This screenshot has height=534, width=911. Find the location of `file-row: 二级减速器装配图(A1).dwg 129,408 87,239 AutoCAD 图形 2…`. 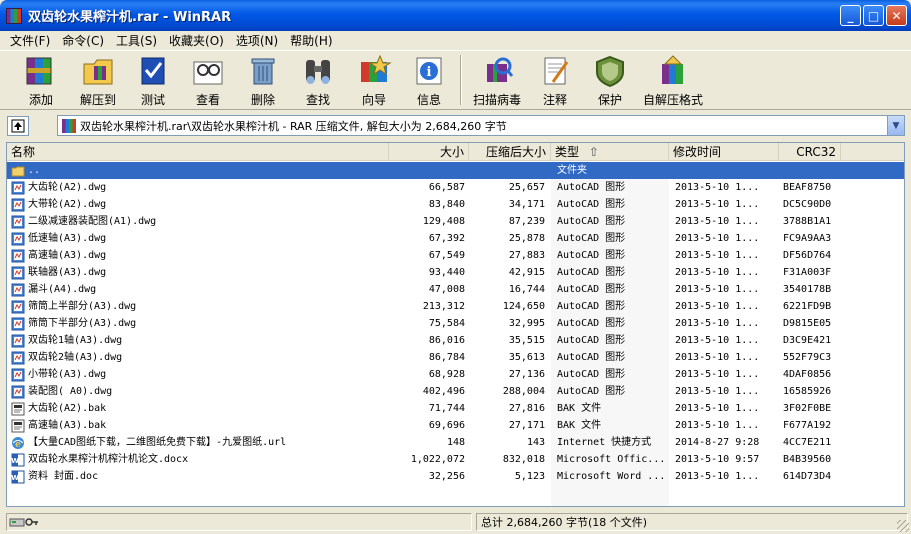

file-row: 二级减速器装配图(A1).dwg 129,408 87,239 AutoCAD 图形 2… is located at coordinates (455, 221).